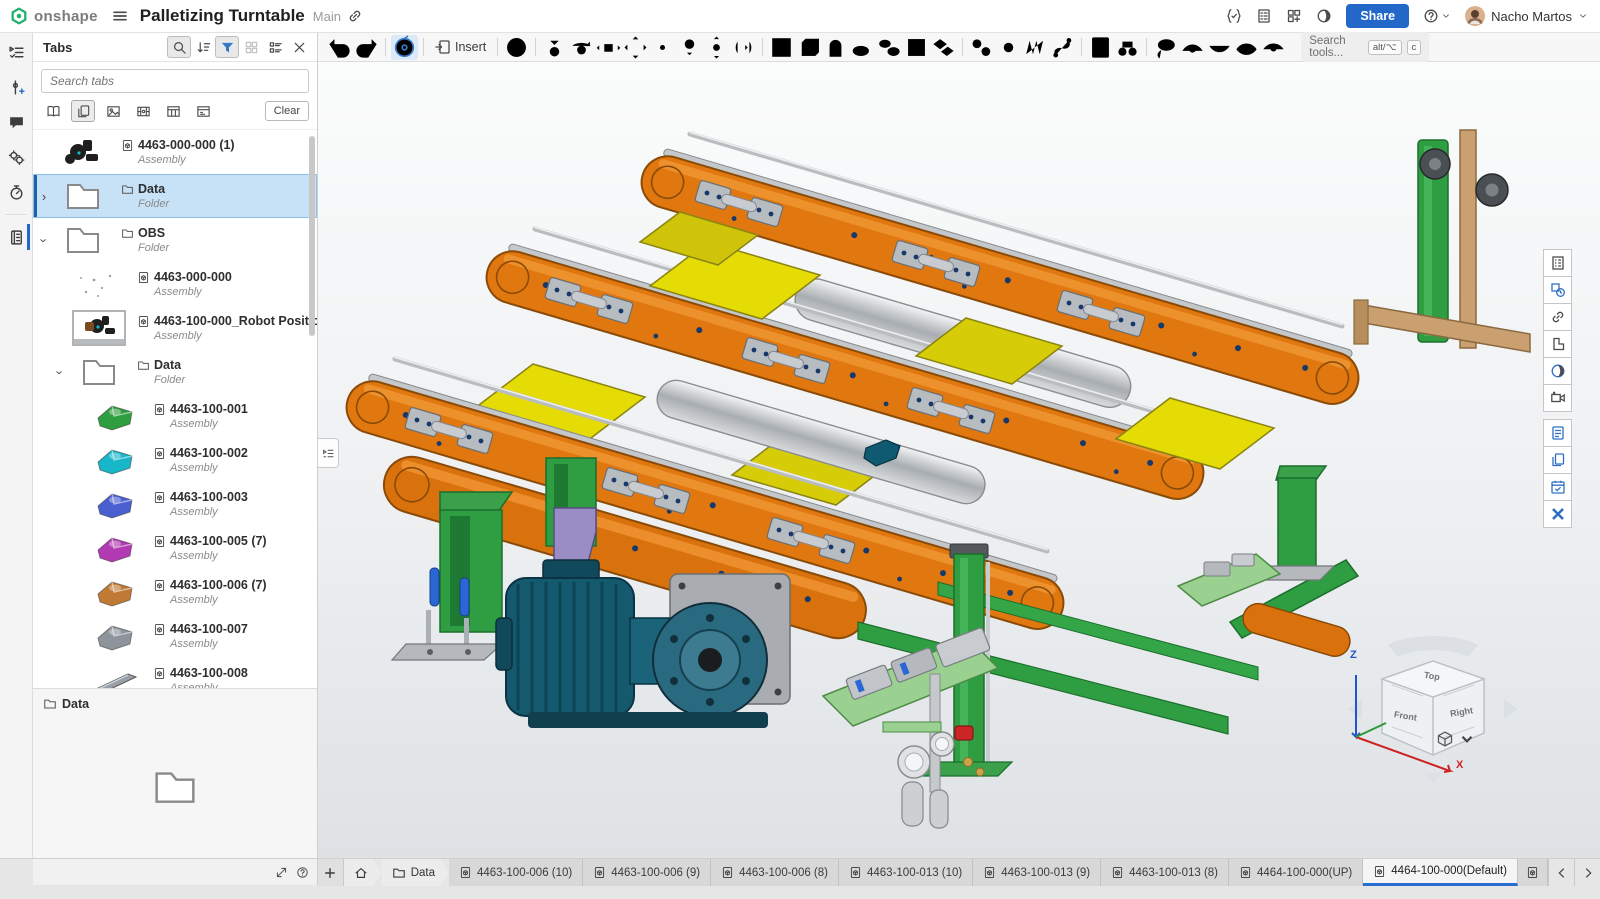  What do you see at coordinates (1294, 16) in the screenshot?
I see `apps-icon` at bounding box center [1294, 16].